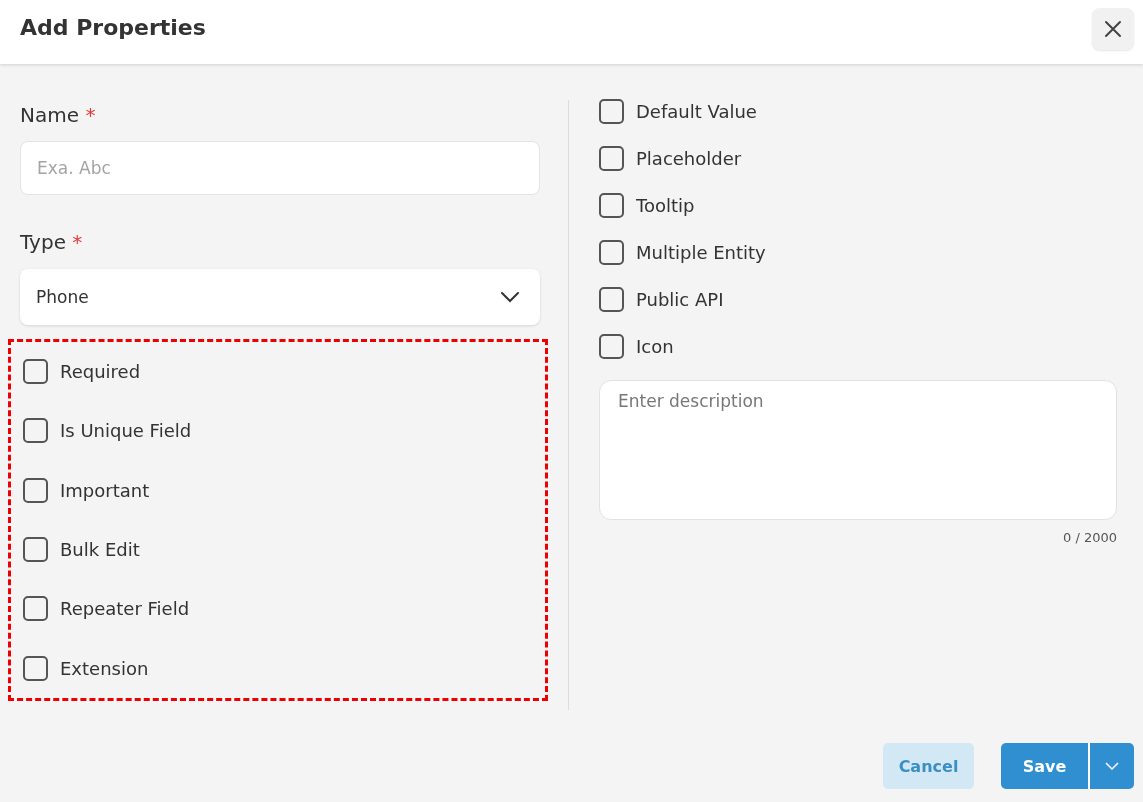 This screenshot has height=802, width=1143. What do you see at coordinates (100, 372) in the screenshot?
I see `checkbox-label: Required` at bounding box center [100, 372].